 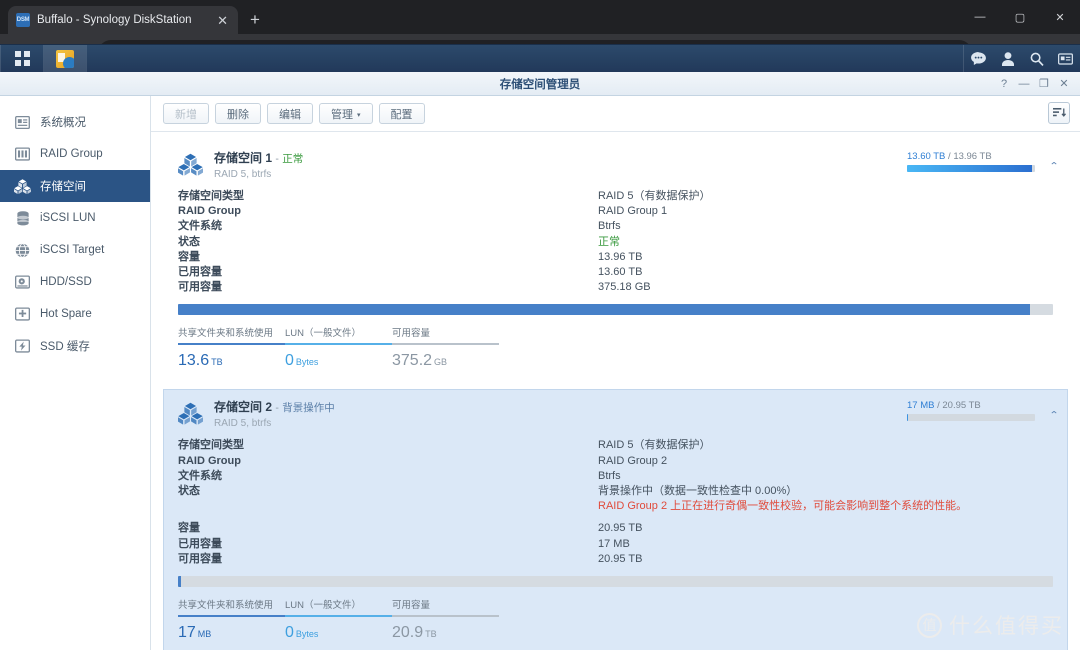 I want to click on sidebar-item-label: SSD 缓存, so click(x=65, y=347).